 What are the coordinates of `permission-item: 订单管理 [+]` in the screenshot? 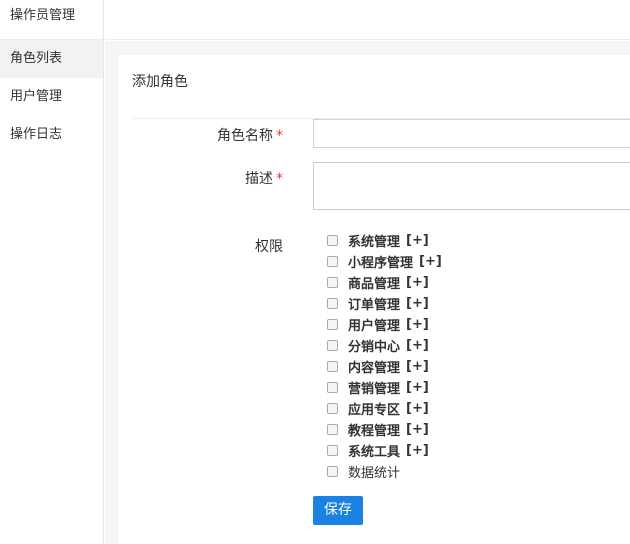 It's located at (384, 303).